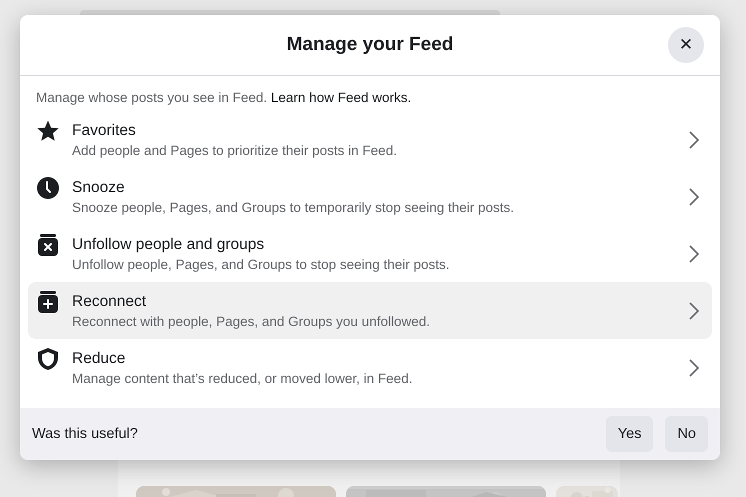 The width and height of the screenshot is (746, 497). What do you see at coordinates (370, 367) in the screenshot?
I see `menu-item: Reduce Manage content that’s reduced, or moved lower, in Feed.` at bounding box center [370, 367].